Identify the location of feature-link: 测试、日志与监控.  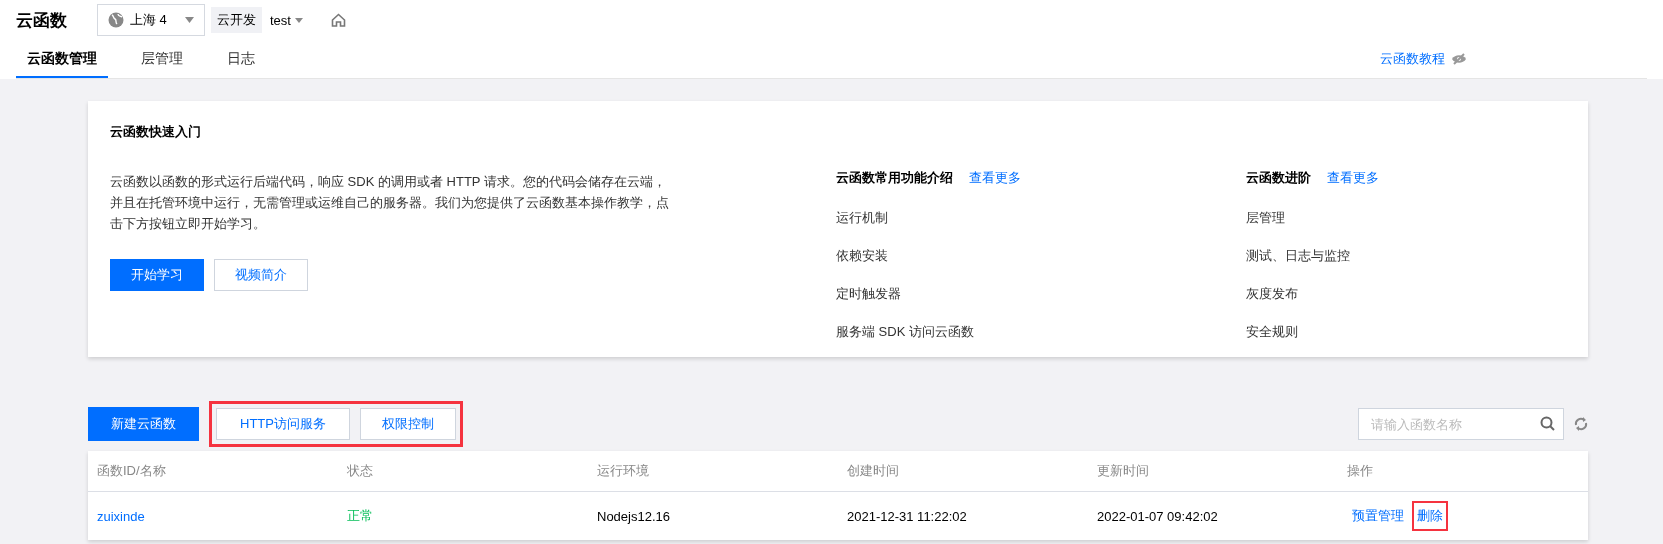
(1406, 256).